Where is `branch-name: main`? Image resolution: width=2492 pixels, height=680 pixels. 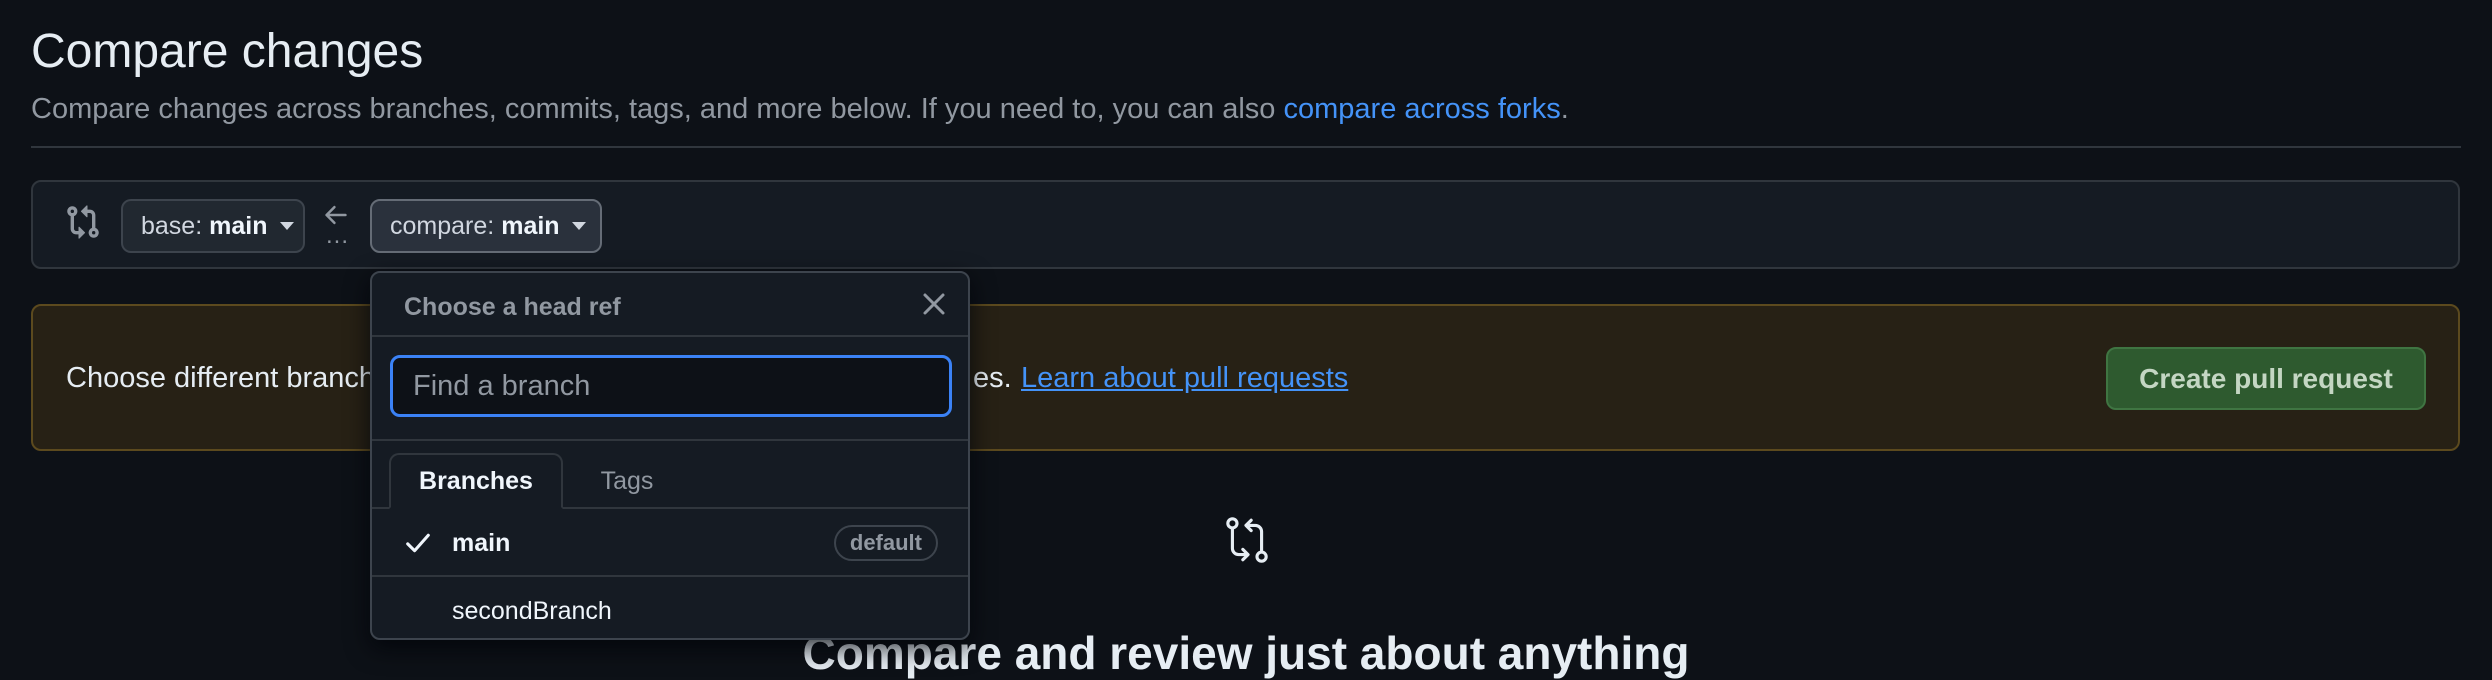 branch-name: main is located at coordinates (481, 543).